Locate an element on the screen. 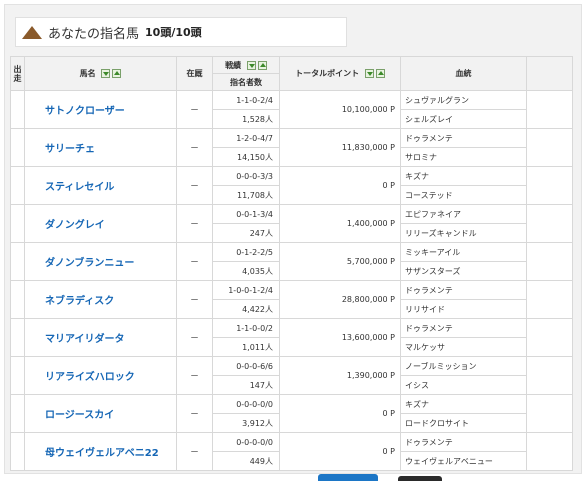 This screenshot has height=481, width=586. page-title: あなたの指名馬 is located at coordinates (94, 34).